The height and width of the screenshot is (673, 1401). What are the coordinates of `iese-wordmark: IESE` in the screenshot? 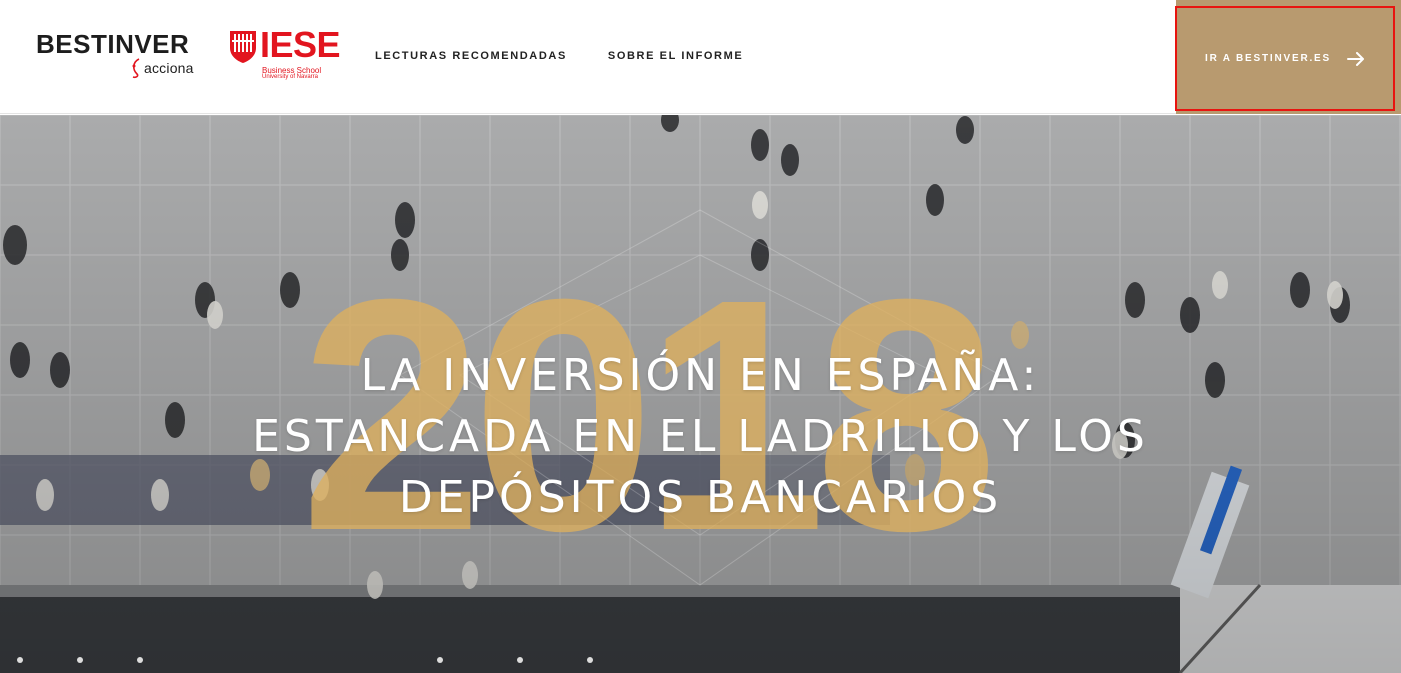 It's located at (300, 44).